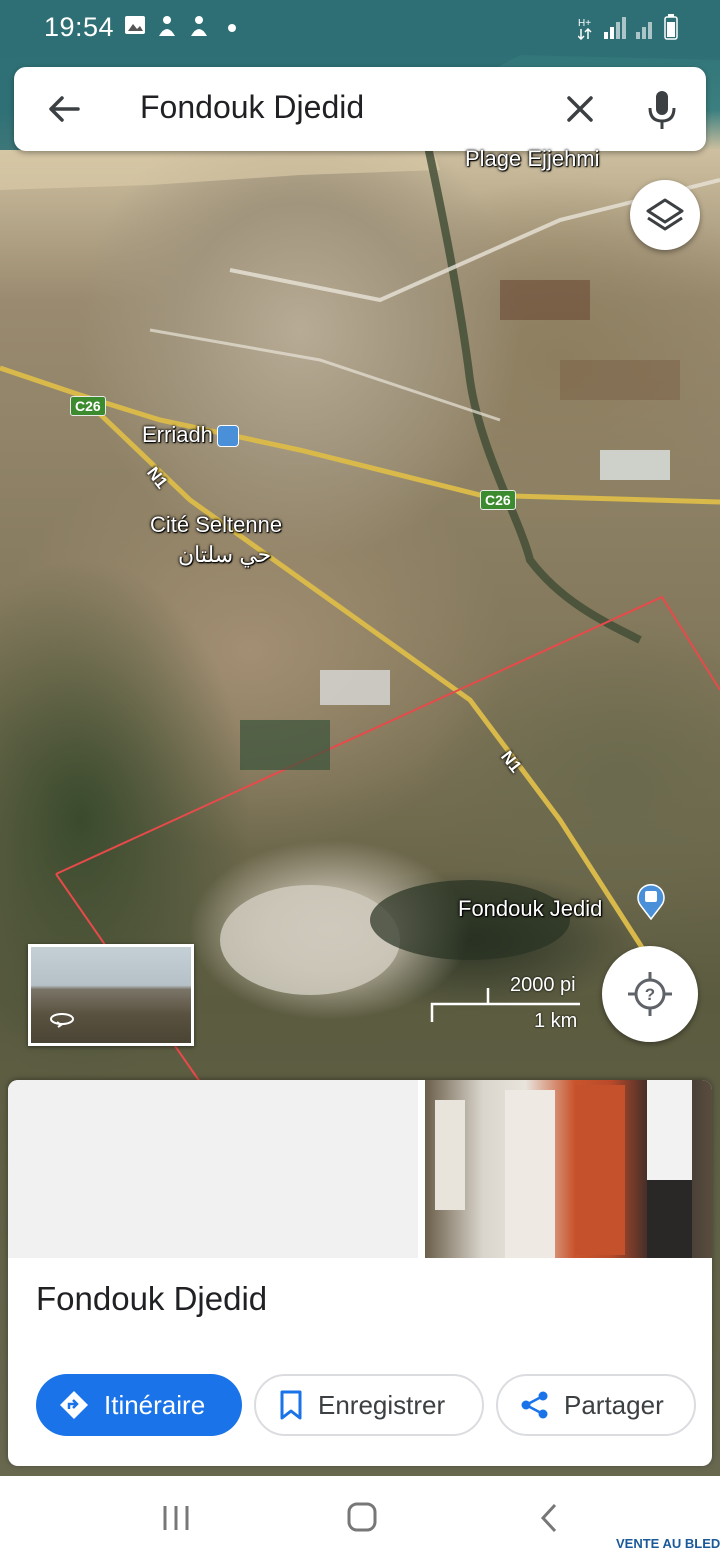  I want to click on status-time: 19:54, so click(79, 27).